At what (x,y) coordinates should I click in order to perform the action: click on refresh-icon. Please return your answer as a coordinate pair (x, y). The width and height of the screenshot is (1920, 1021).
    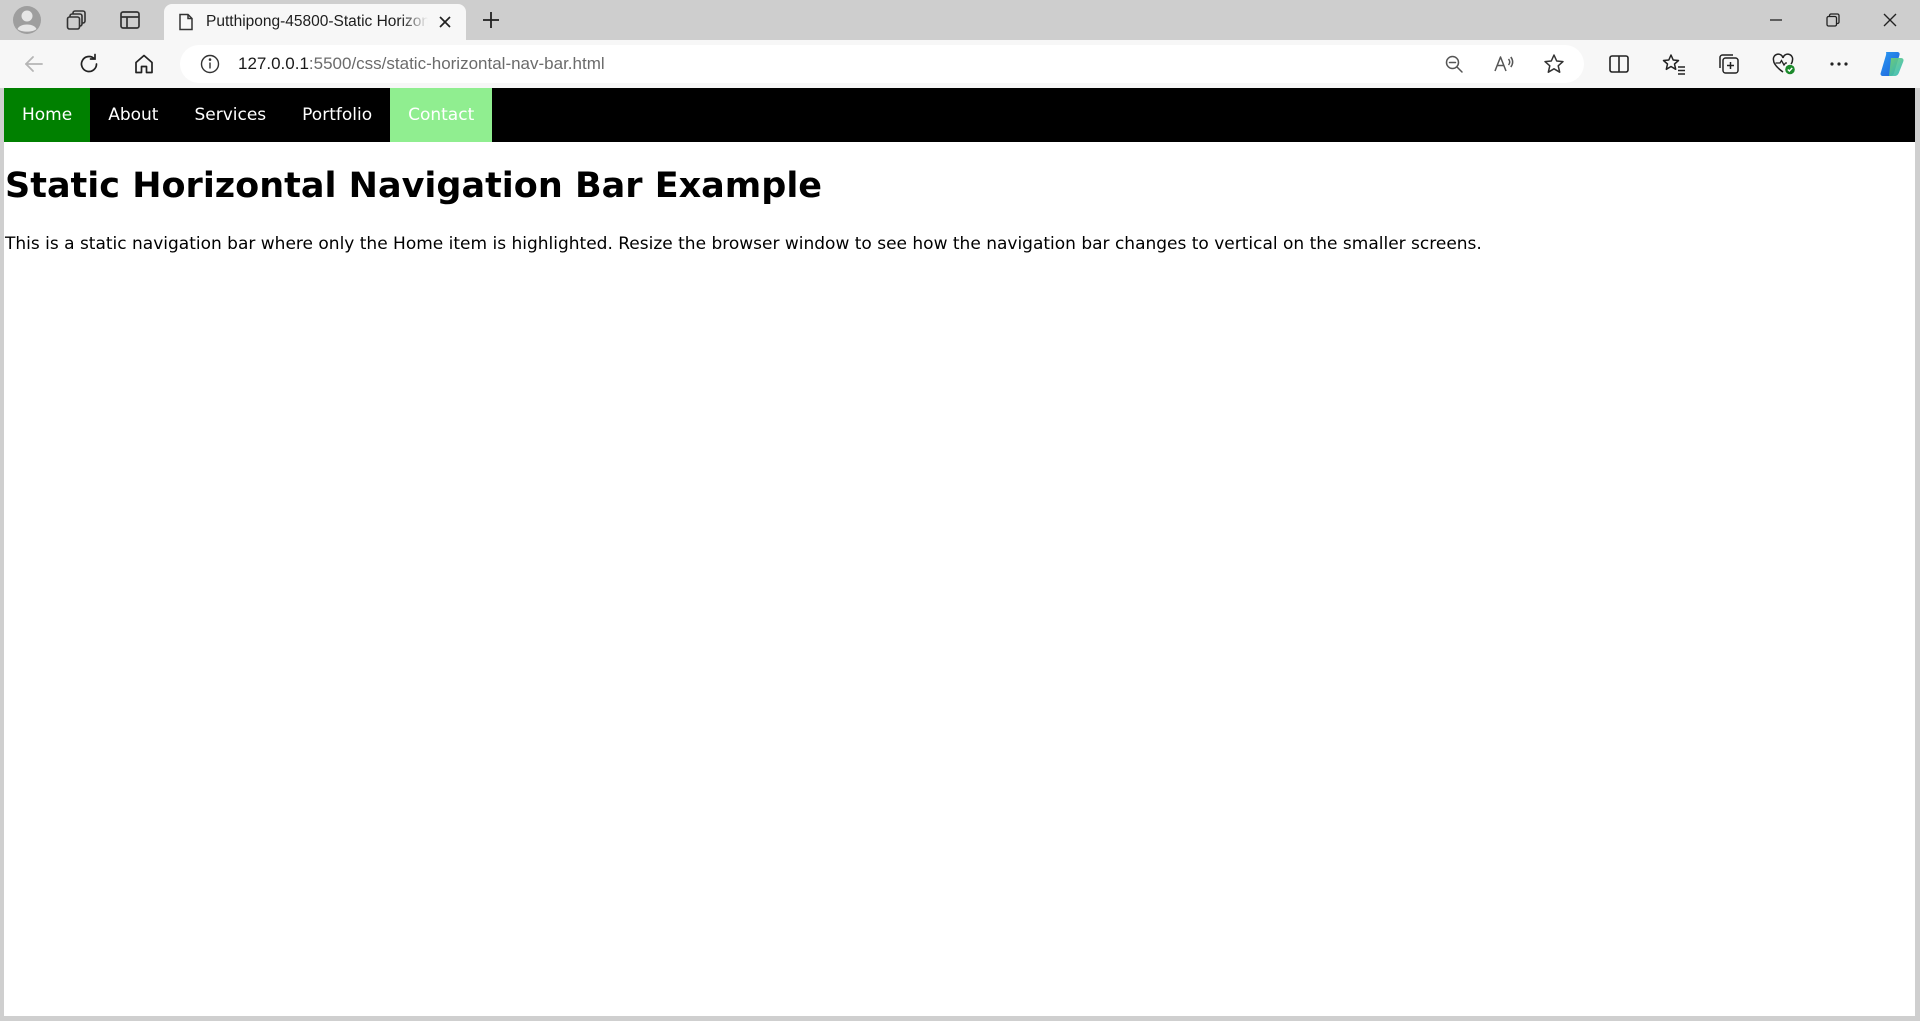
    Looking at the image, I should click on (89, 63).